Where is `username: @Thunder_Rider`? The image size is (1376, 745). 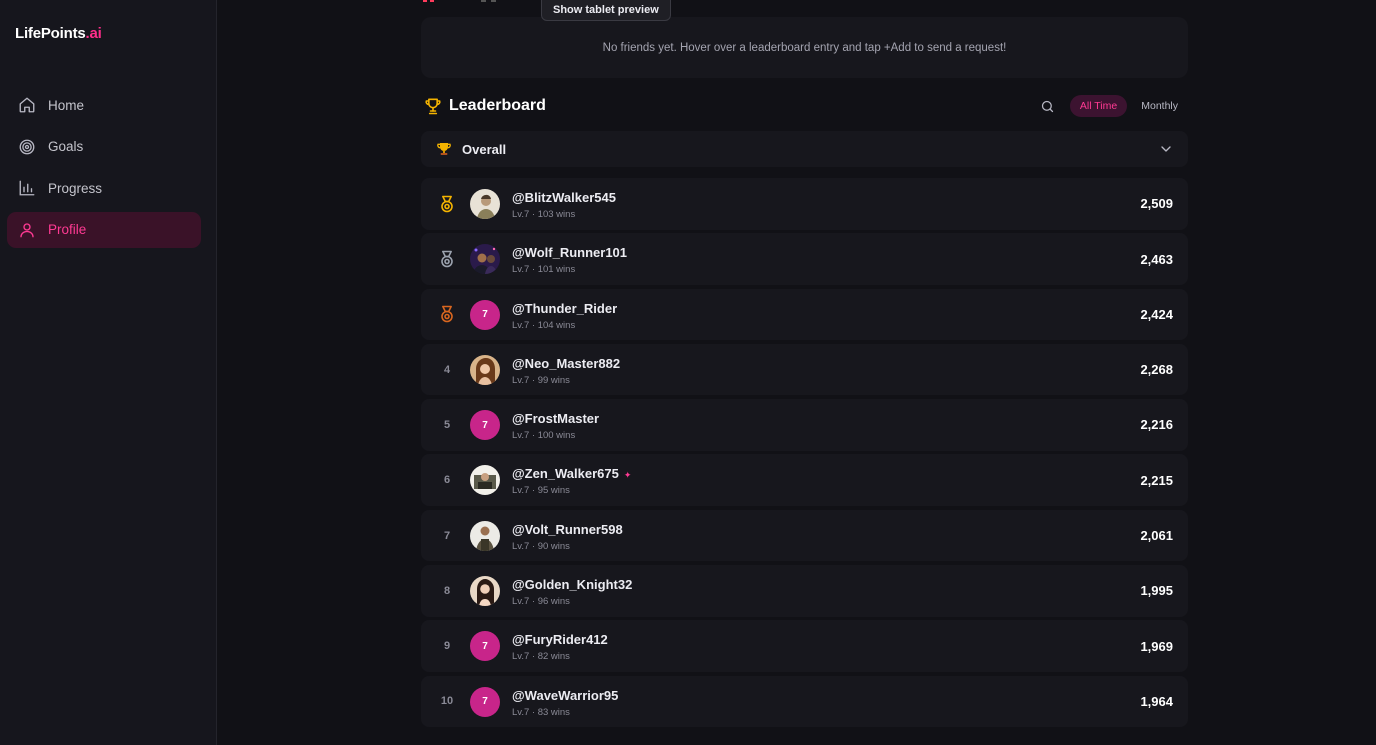 username: @Thunder_Rider is located at coordinates (565, 308).